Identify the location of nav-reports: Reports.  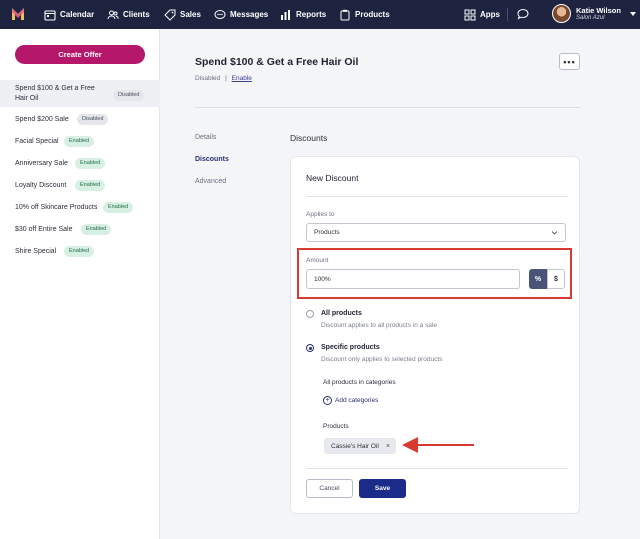
(303, 14).